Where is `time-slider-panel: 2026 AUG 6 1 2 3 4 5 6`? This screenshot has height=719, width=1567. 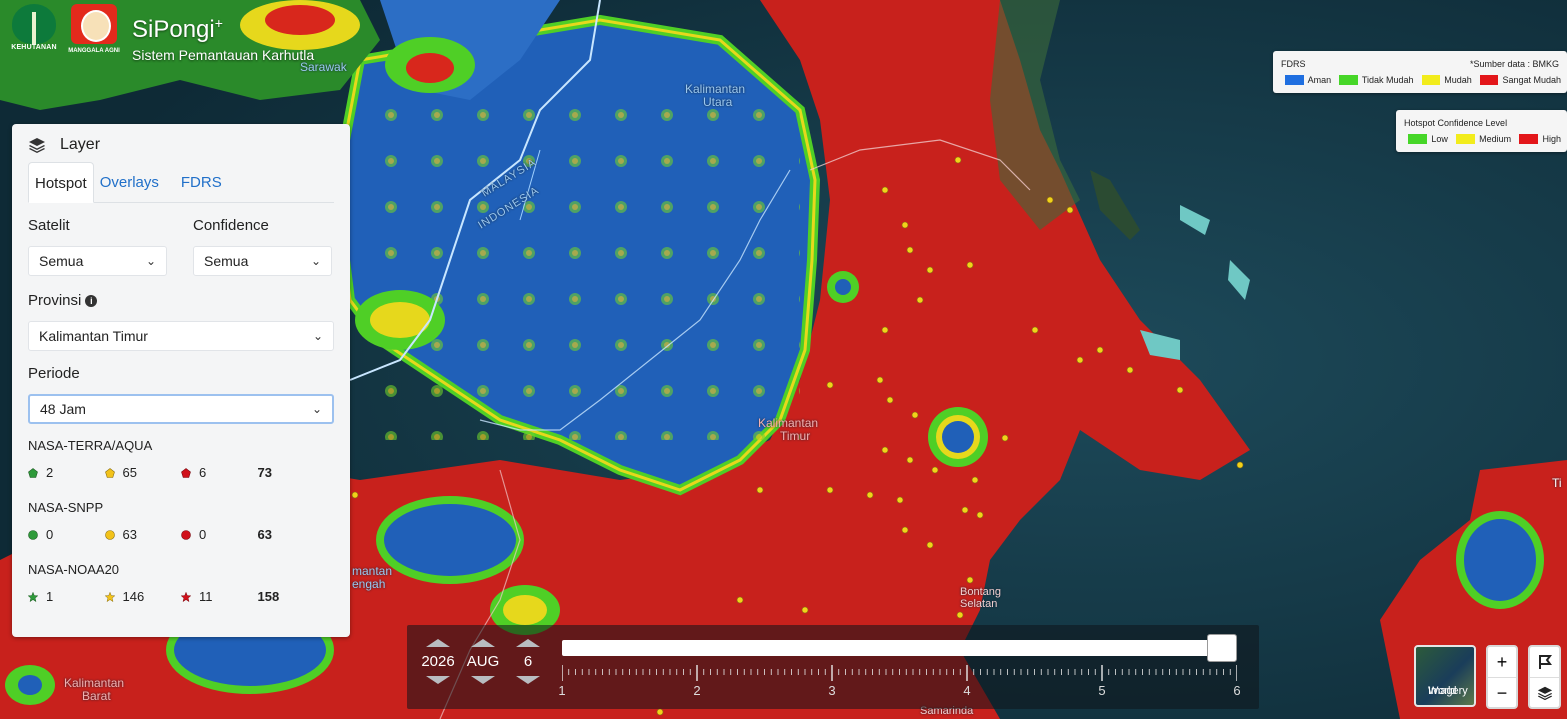
time-slider-panel: 2026 AUG 6 1 2 3 4 5 6 is located at coordinates (833, 667).